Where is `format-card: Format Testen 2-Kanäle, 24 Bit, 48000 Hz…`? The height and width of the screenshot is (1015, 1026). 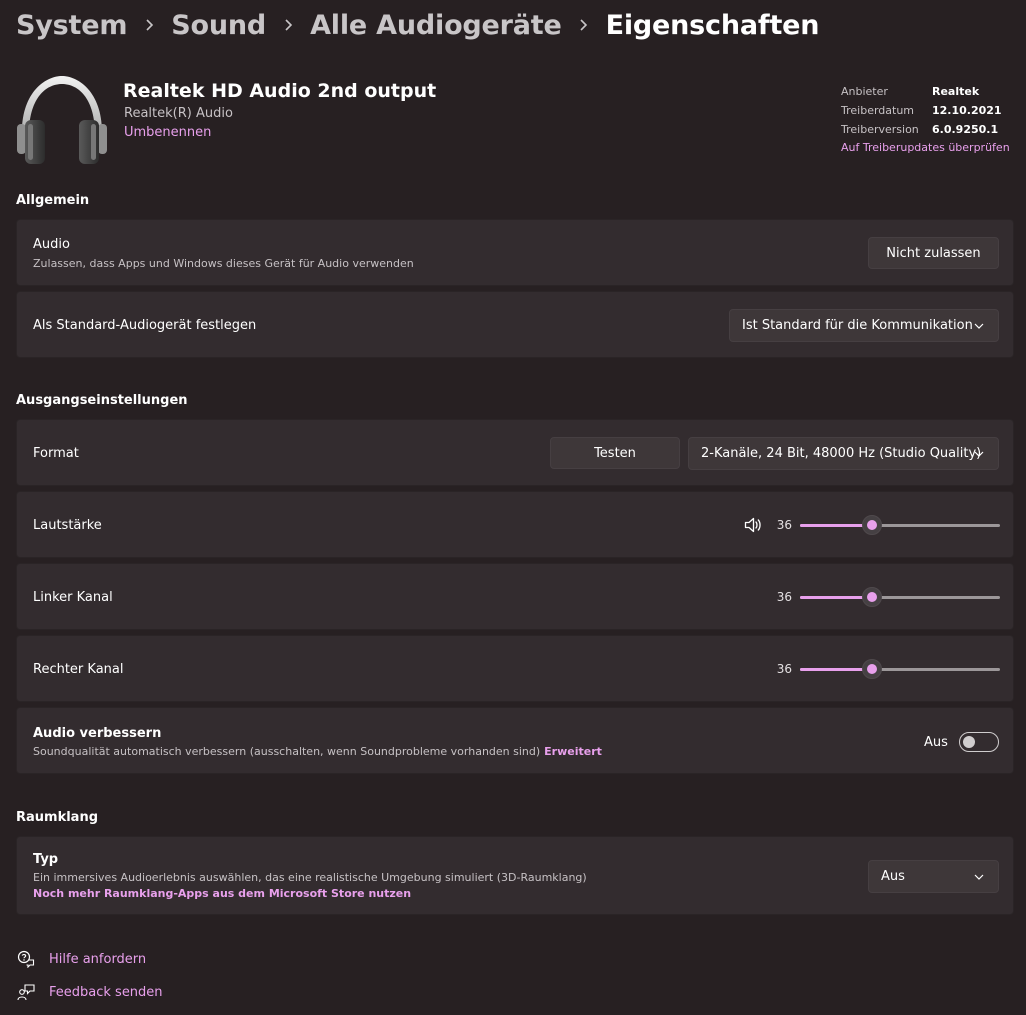 format-card: Format Testen 2-Kanäle, 24 Bit, 48000 Hz… is located at coordinates (515, 452).